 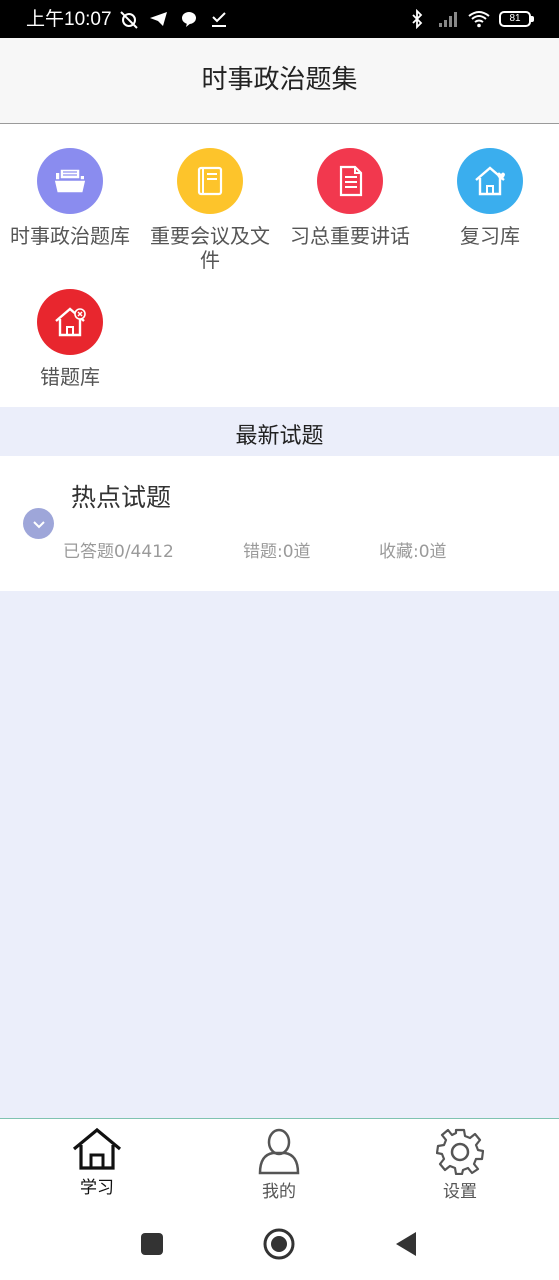 What do you see at coordinates (97, 1188) in the screenshot?
I see `tab-label: 学习` at bounding box center [97, 1188].